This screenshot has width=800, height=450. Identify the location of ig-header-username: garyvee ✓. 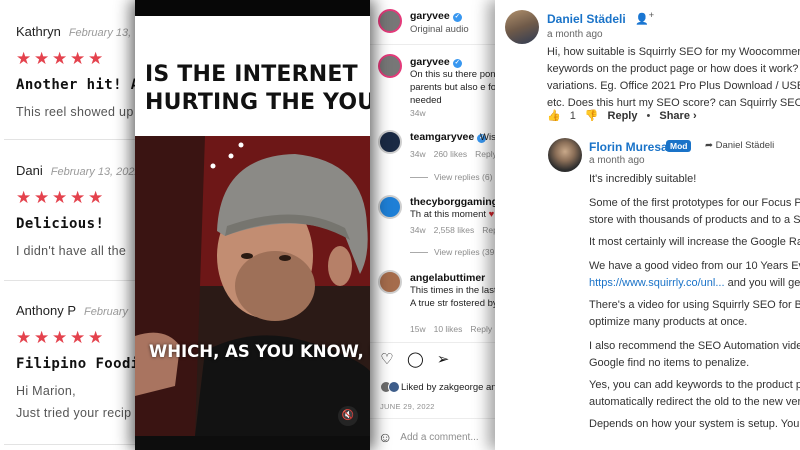
(436, 16).